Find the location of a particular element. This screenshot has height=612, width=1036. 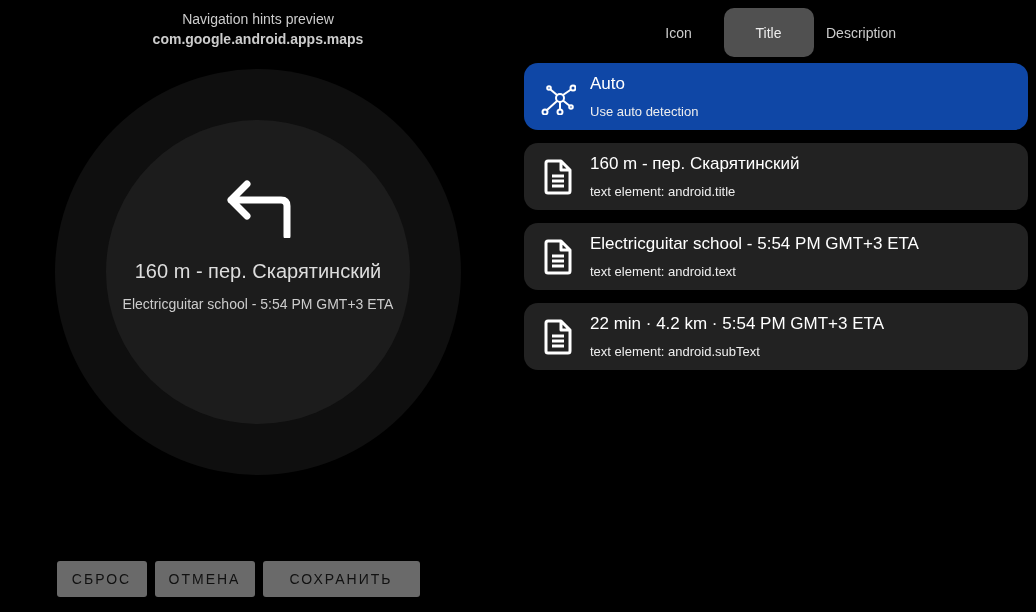

option-card: 160 m - пер. Скарятинский text element: android.title is located at coordinates (776, 176).